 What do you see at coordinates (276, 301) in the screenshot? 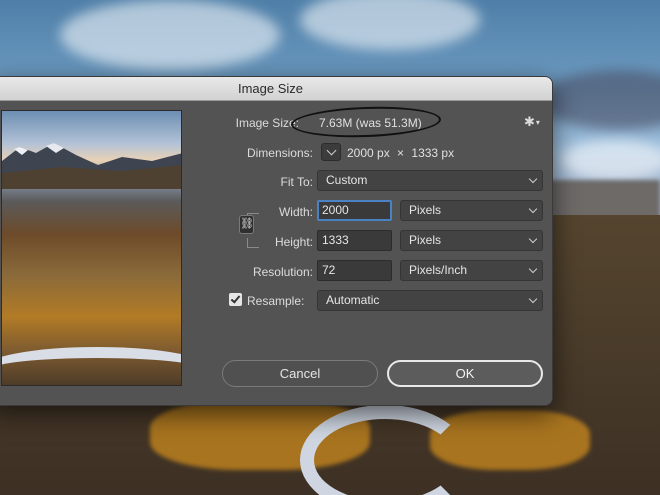
I see `resample-label: Resample:` at bounding box center [276, 301].